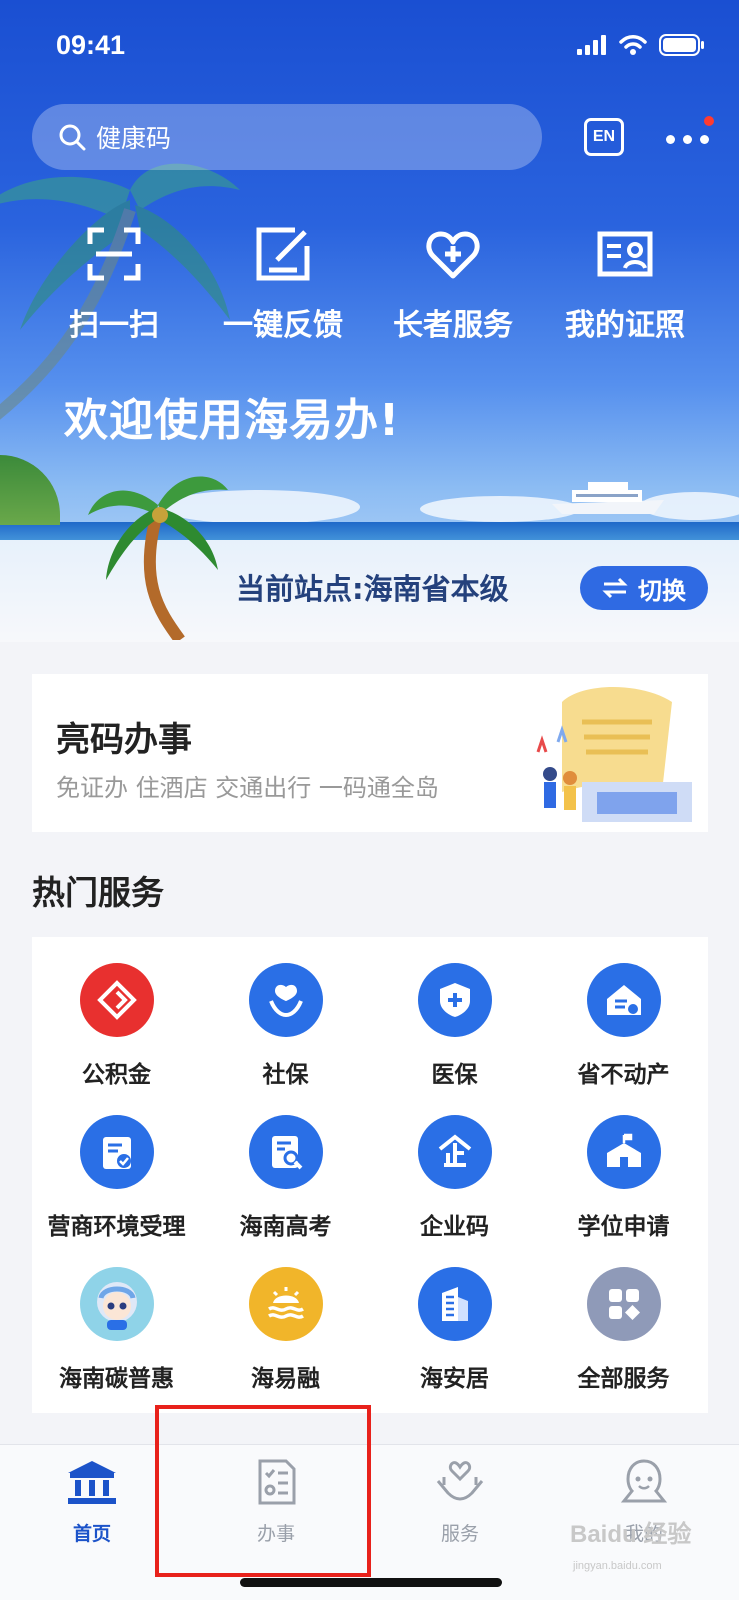 The width and height of the screenshot is (739, 1600). I want to click on property-icon, so click(623, 1000).